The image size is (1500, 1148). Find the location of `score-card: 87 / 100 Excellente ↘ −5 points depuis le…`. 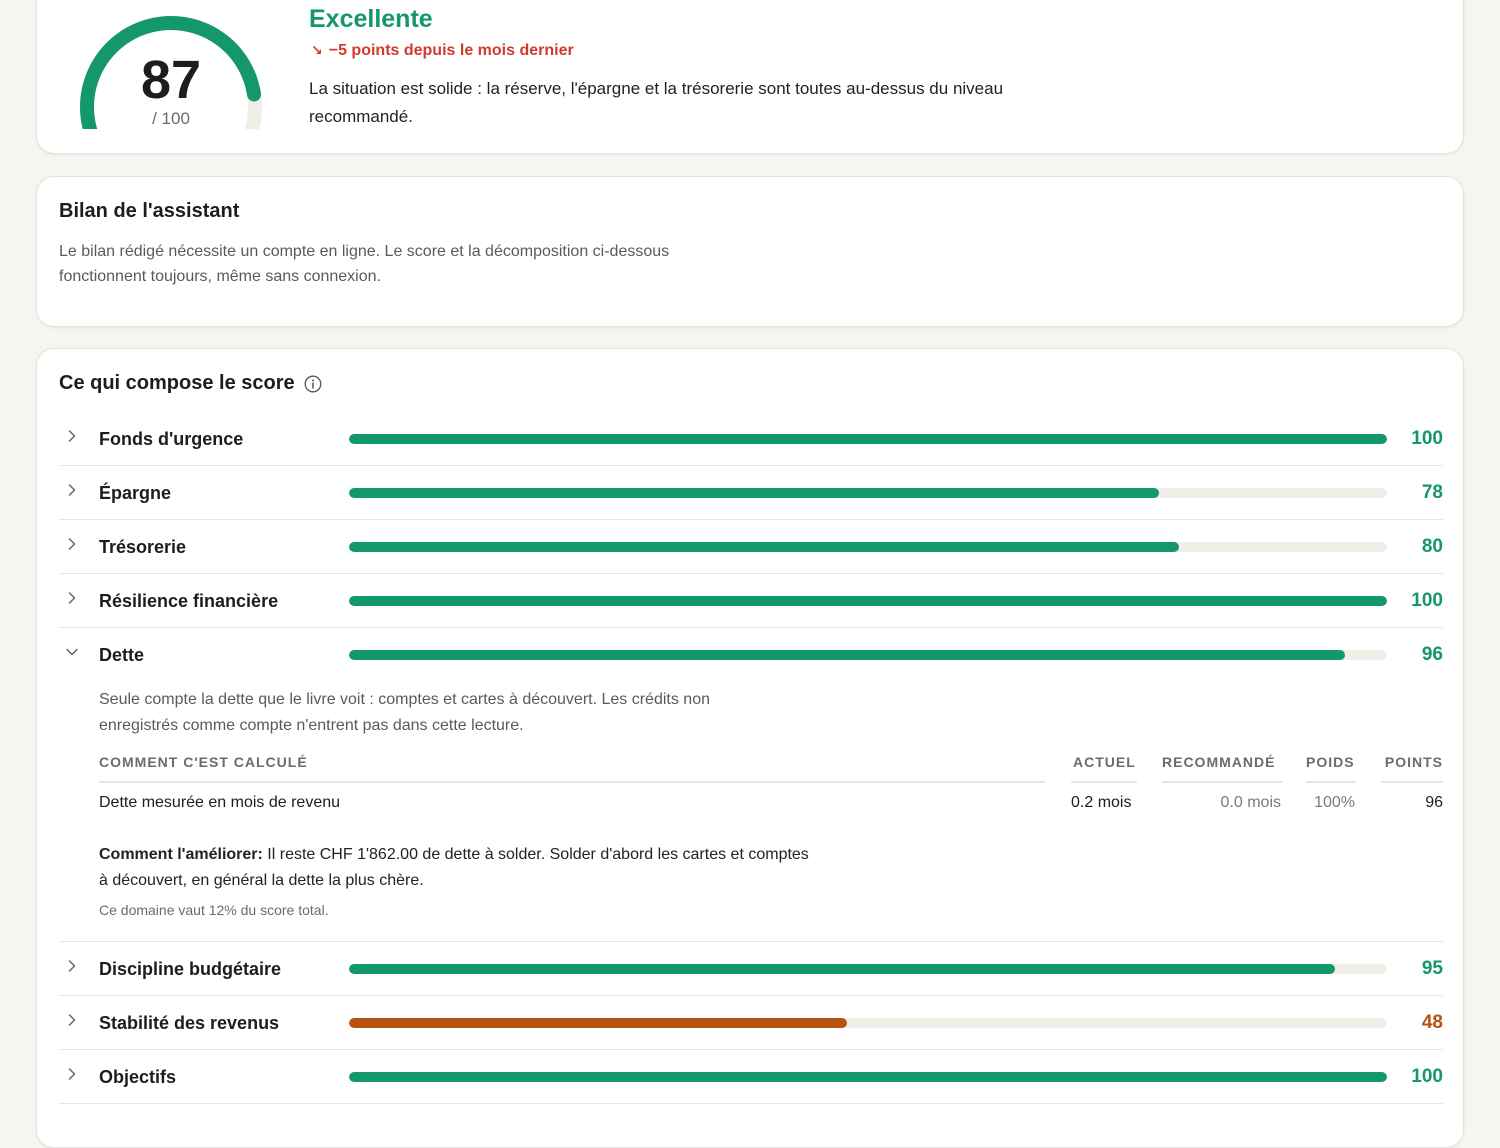

score-card: 87 / 100 Excellente ↘ −5 points depuis le… is located at coordinates (750, 77).